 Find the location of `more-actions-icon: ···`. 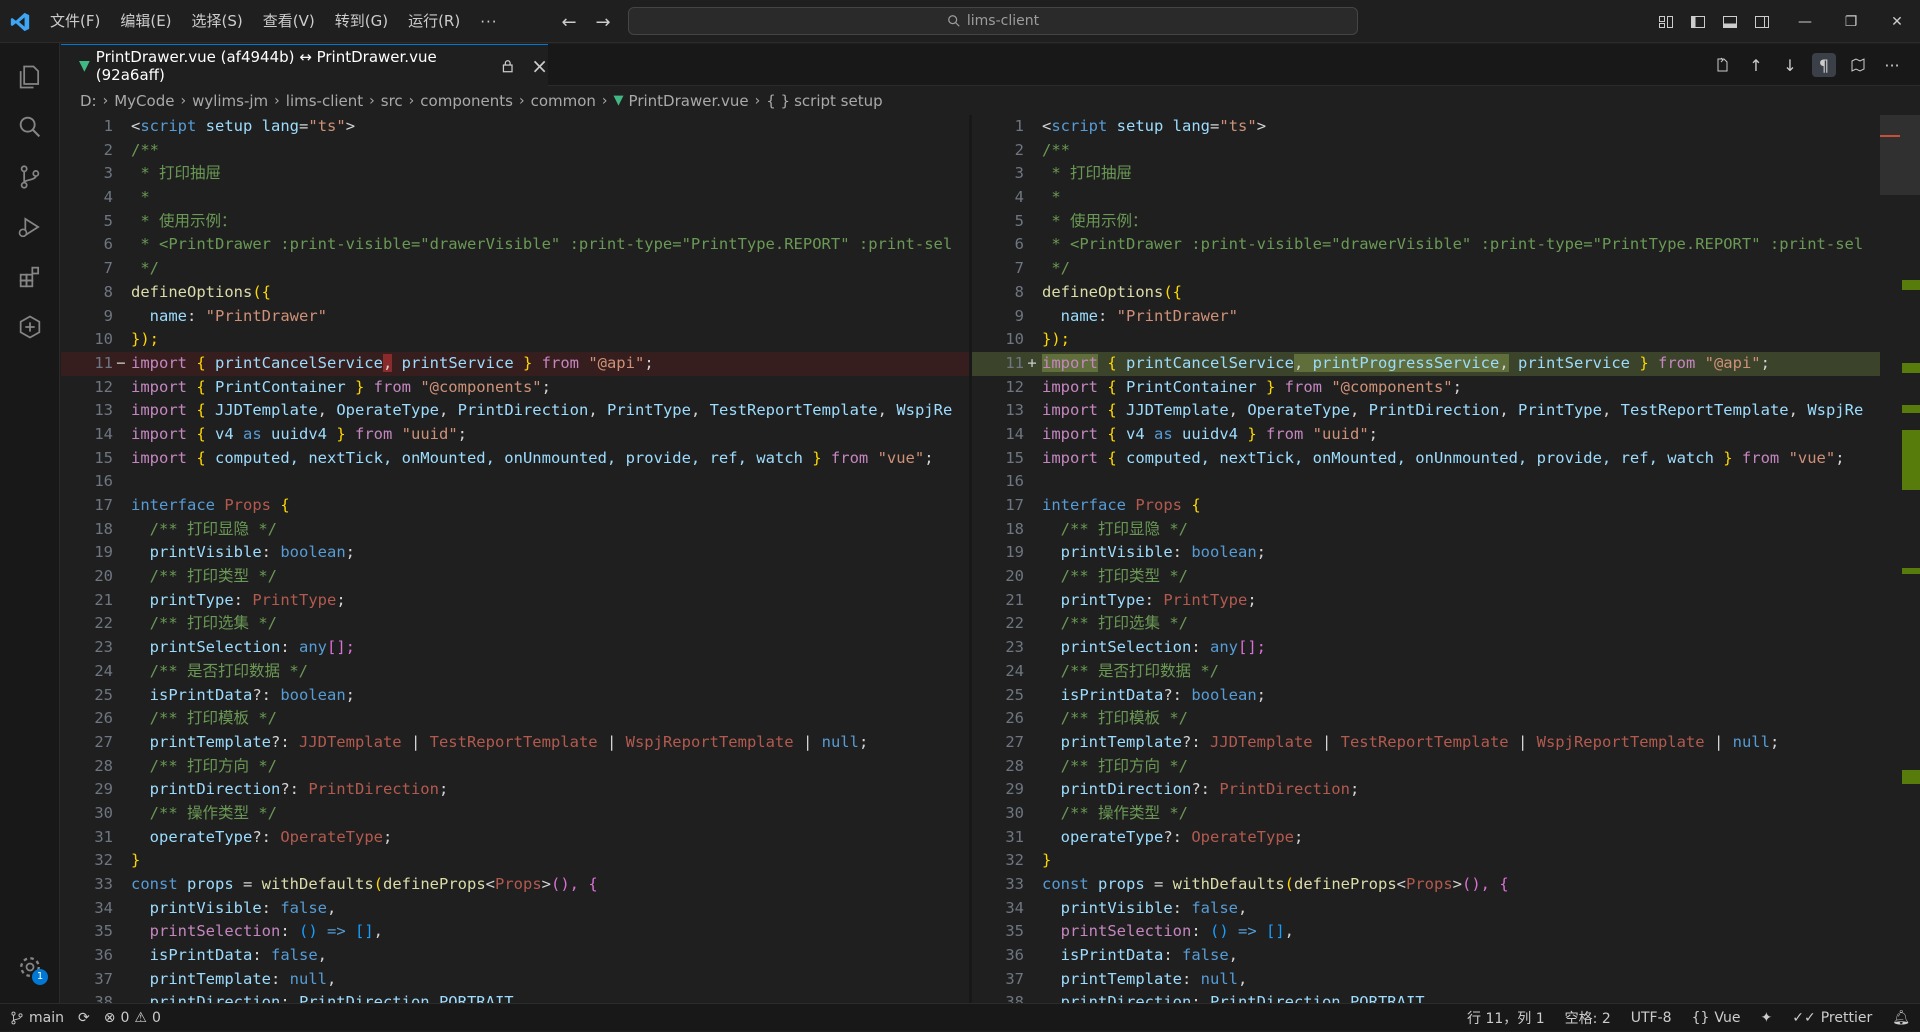

more-actions-icon: ··· is located at coordinates (1892, 65).